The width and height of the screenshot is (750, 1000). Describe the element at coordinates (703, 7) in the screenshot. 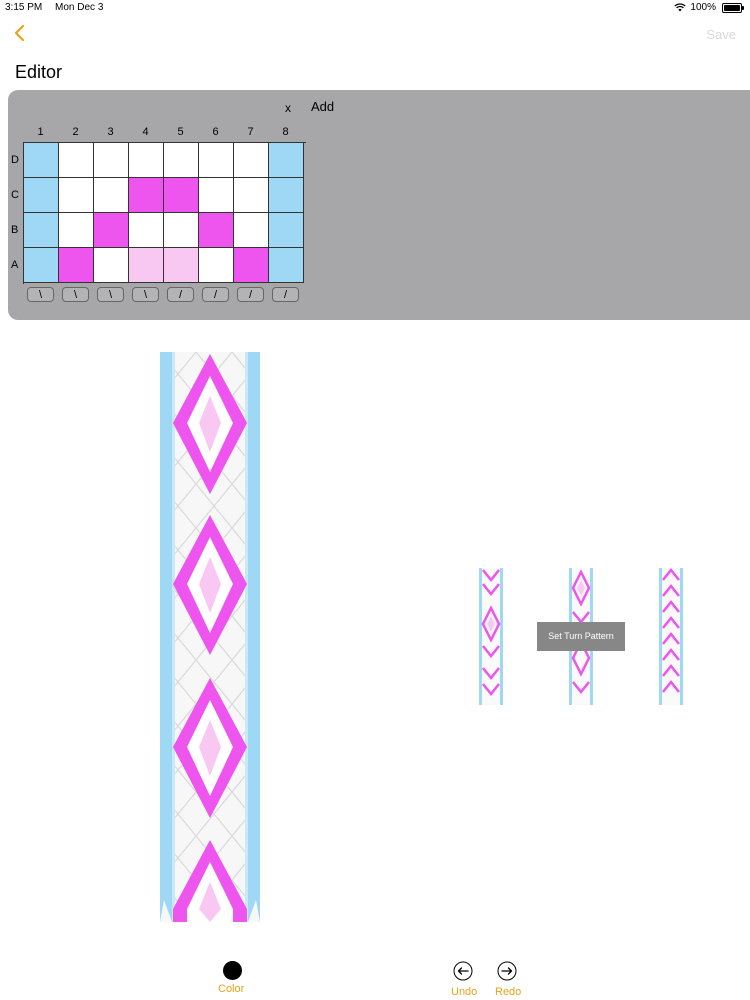

I see `battery-percent: 100%` at that location.